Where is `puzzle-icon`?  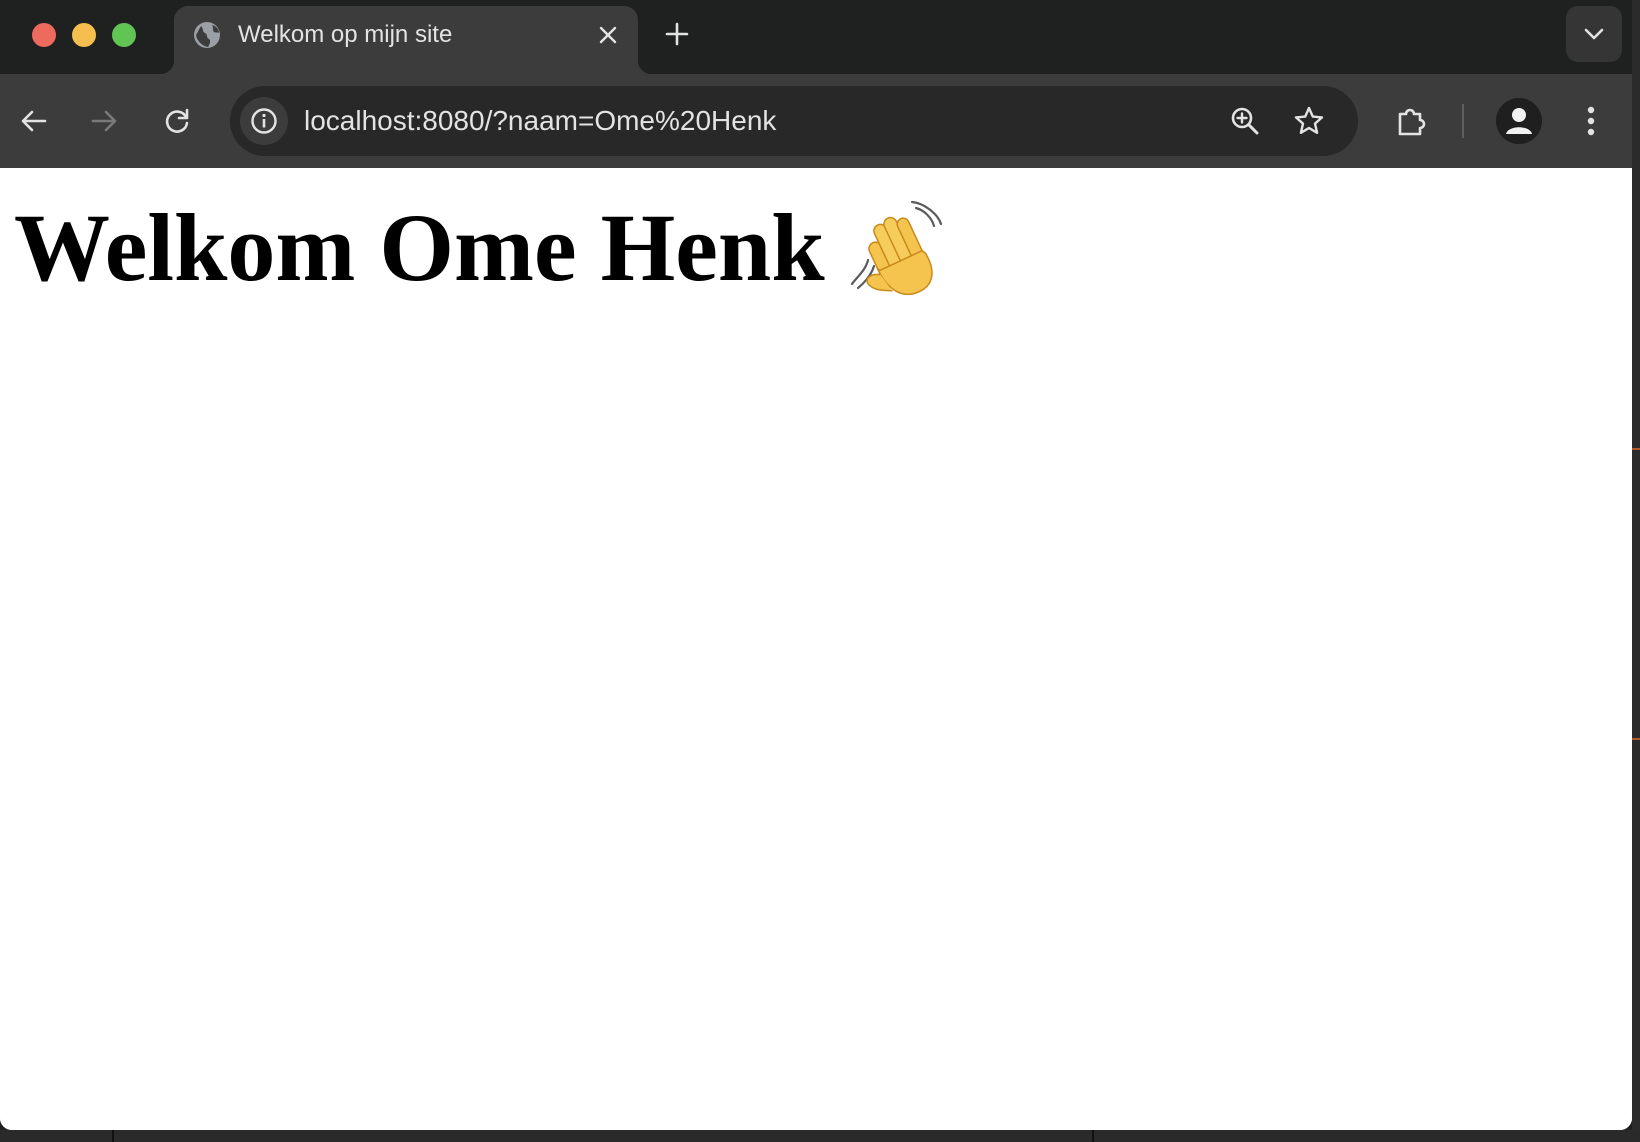
puzzle-icon is located at coordinates (1411, 121).